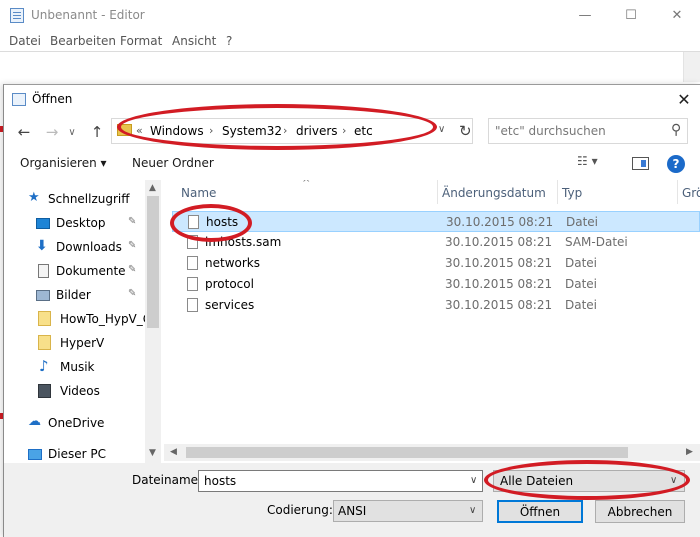  I want to click on notepad-title: Unbenannt - Editor, so click(88, 15).